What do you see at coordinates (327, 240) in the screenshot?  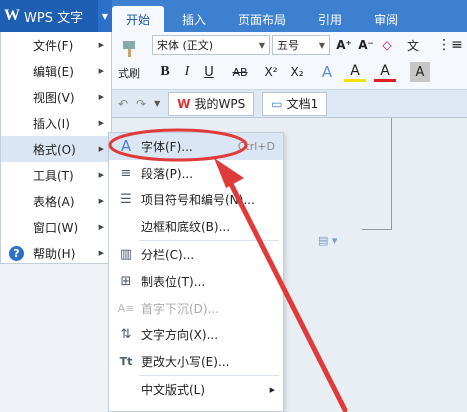 I see `paste-options-icon: ▤ ▾` at bounding box center [327, 240].